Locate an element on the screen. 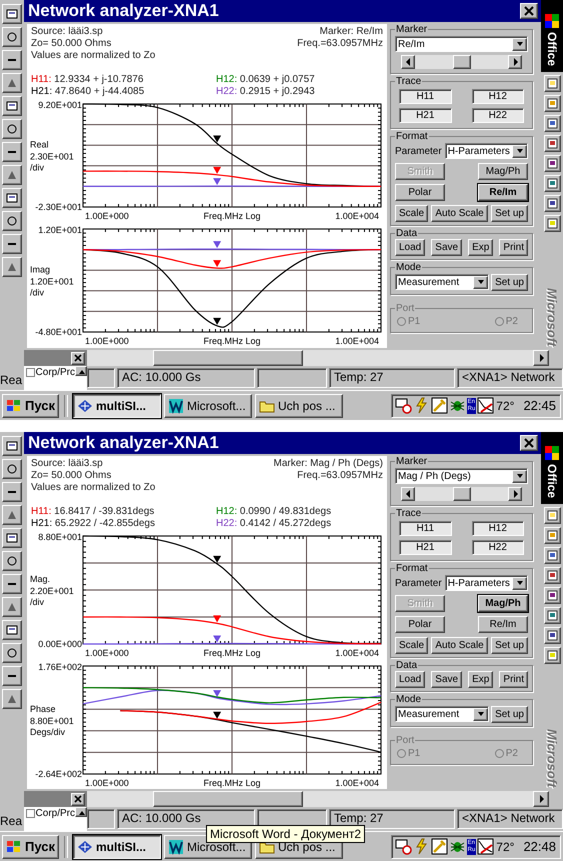 The width and height of the screenshot is (563, 861). marker-dropdown: Mag / Ph (Degs) is located at coordinates (461, 476).